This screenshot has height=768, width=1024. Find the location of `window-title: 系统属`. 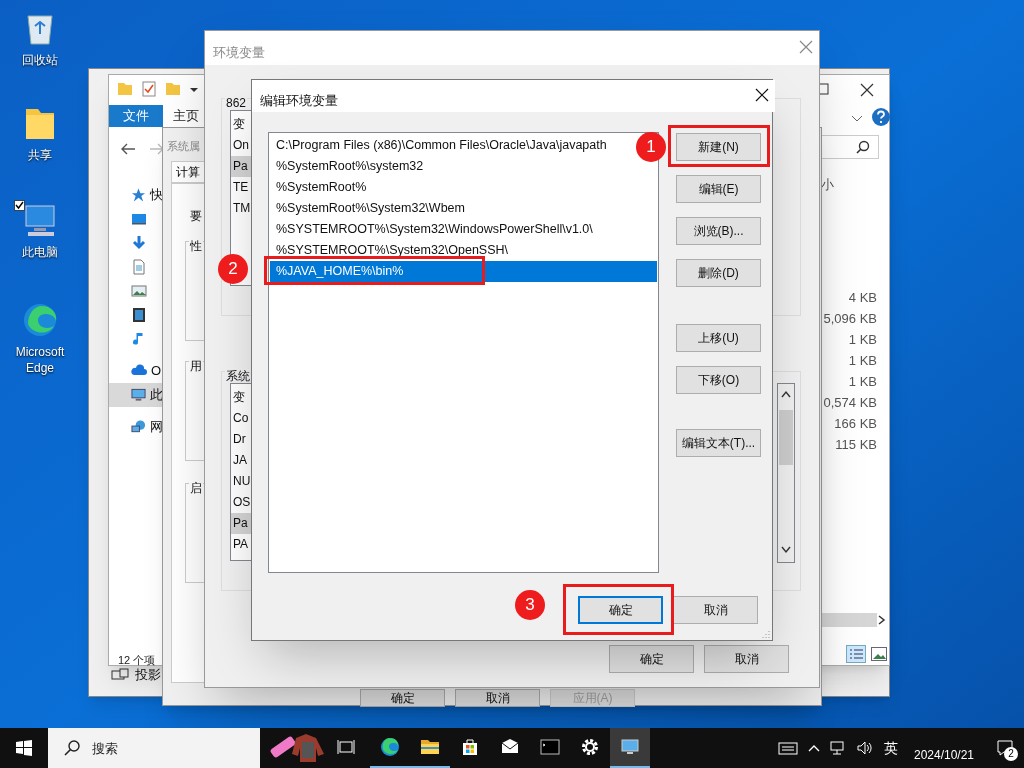

window-title: 系统属 is located at coordinates (183, 146).